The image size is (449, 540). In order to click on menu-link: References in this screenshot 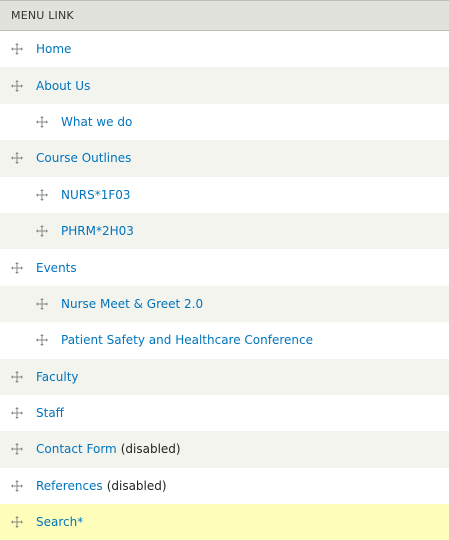, I will do `click(69, 486)`.